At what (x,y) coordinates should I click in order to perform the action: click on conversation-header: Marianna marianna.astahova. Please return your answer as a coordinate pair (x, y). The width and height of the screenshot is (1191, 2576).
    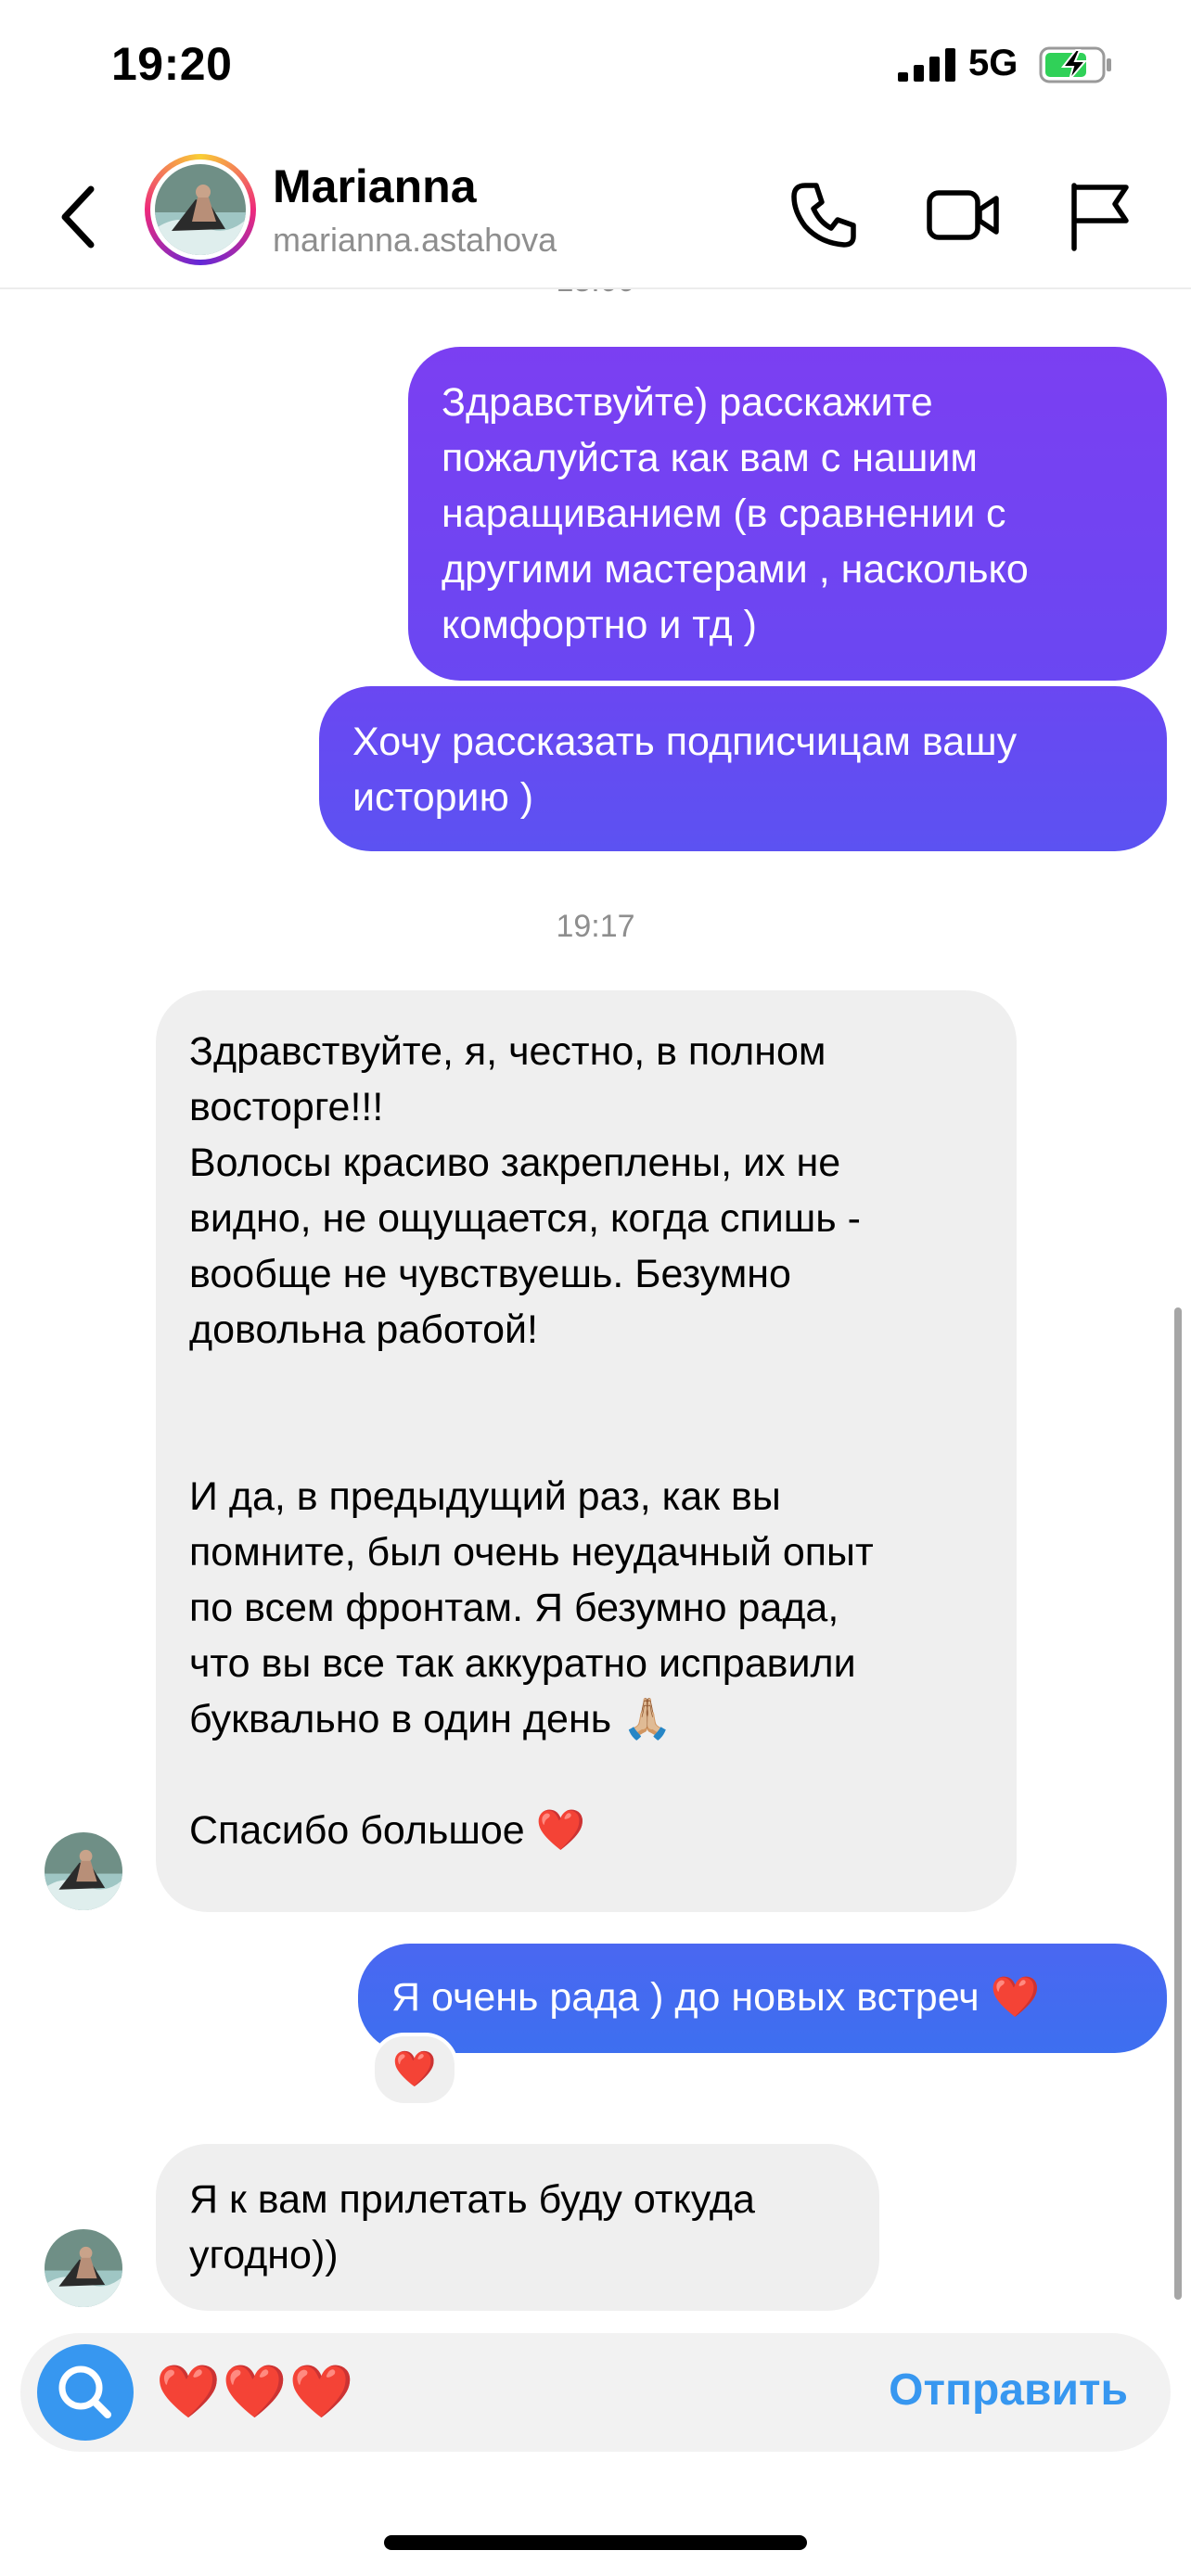
    Looking at the image, I should click on (595, 214).